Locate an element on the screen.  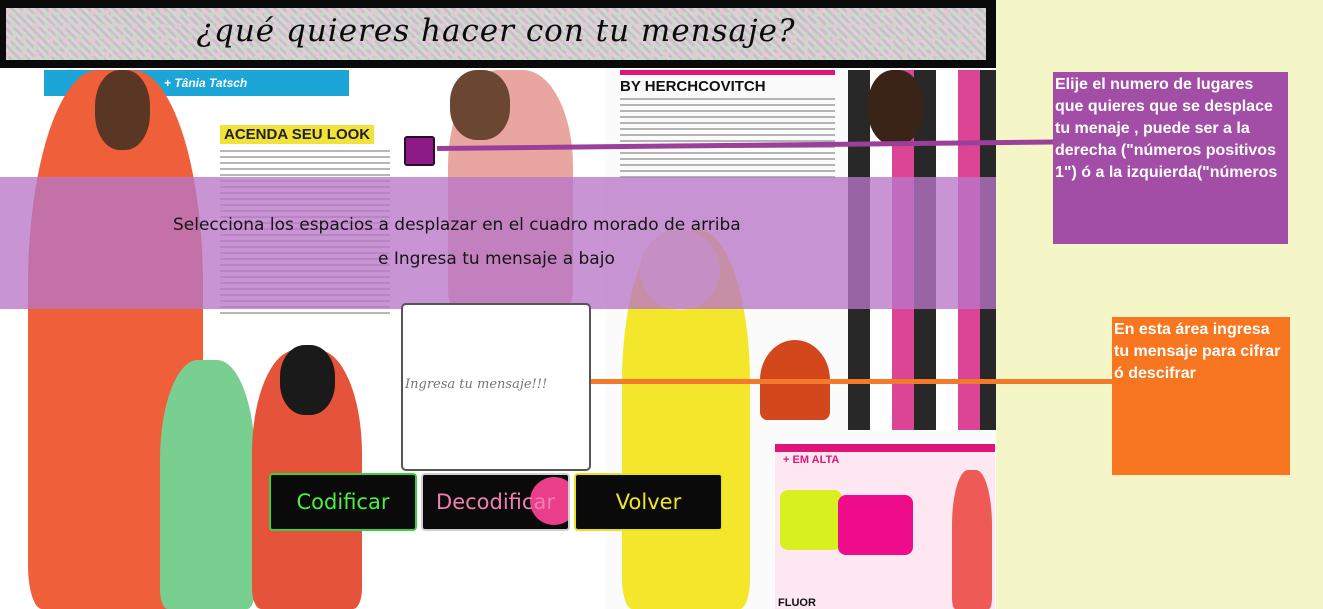
encode-button: Codificar is located at coordinates (343, 502).